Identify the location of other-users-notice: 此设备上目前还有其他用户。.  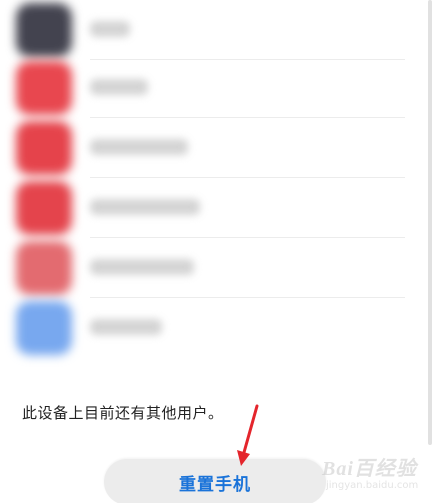
(123, 413).